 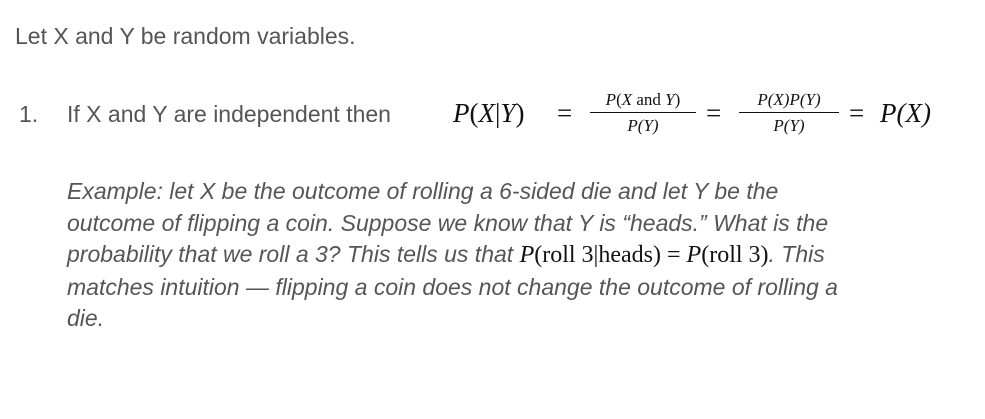 I want to click on formula-equals-1: =, so click(x=565, y=113).